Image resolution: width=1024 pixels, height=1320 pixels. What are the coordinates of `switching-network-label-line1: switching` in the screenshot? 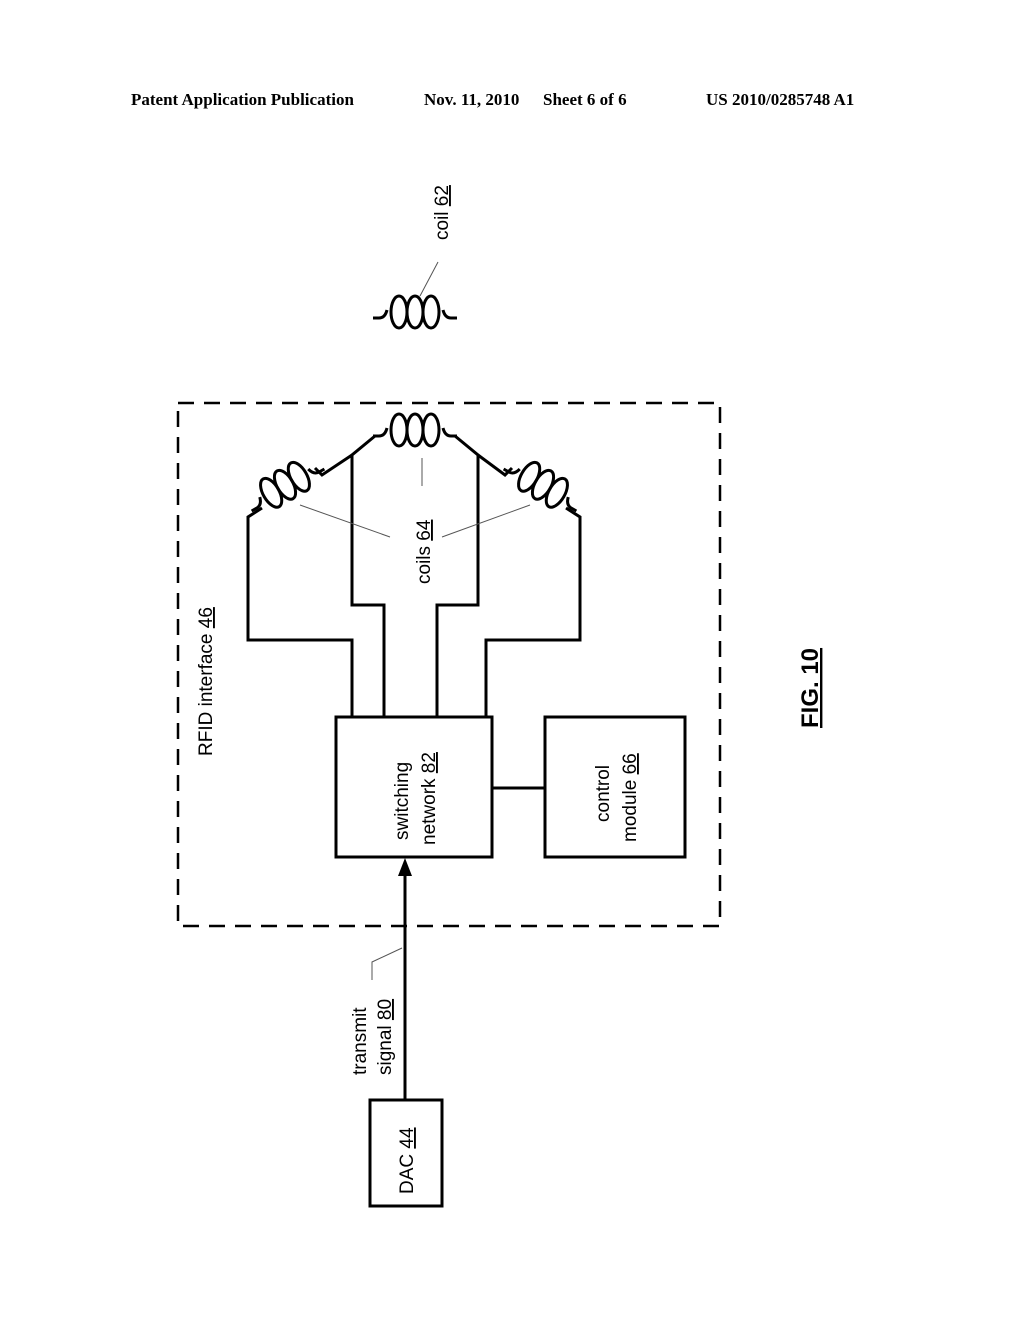 It's located at (402, 801).